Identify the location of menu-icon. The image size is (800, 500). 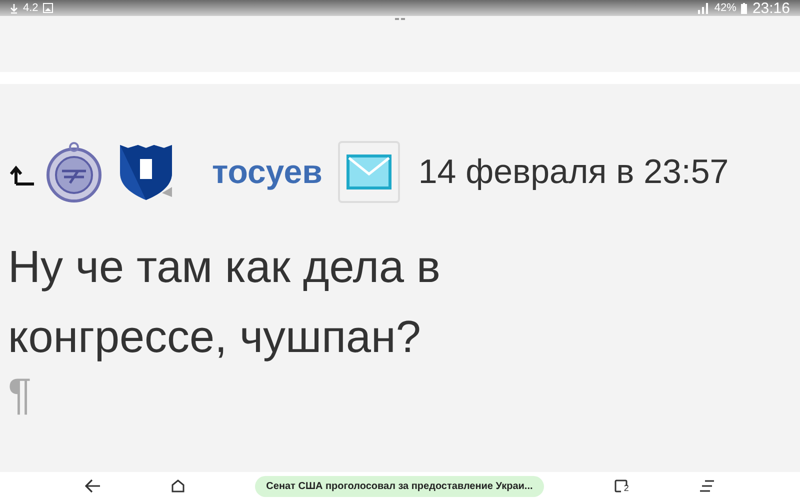
(706, 486).